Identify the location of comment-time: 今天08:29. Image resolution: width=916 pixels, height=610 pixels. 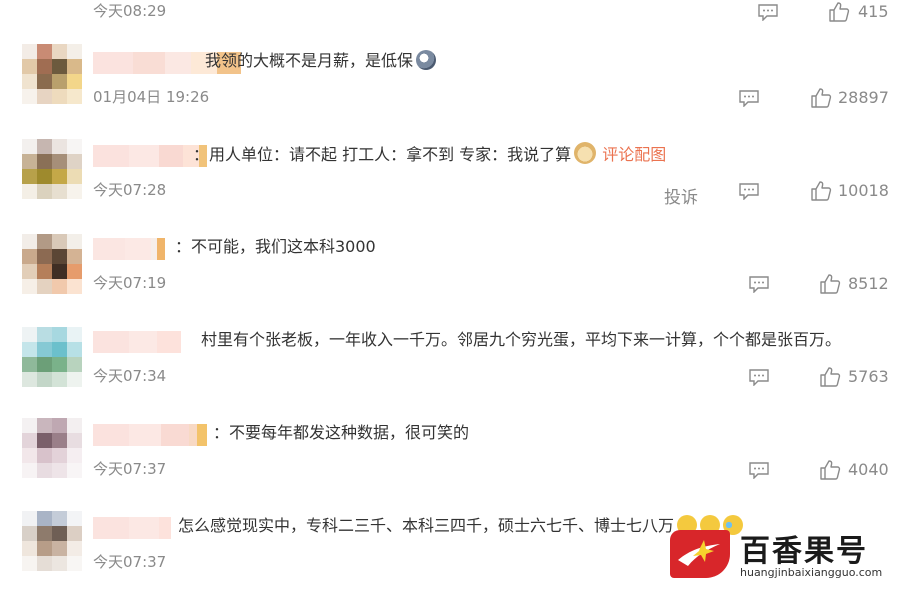
(130, 11).